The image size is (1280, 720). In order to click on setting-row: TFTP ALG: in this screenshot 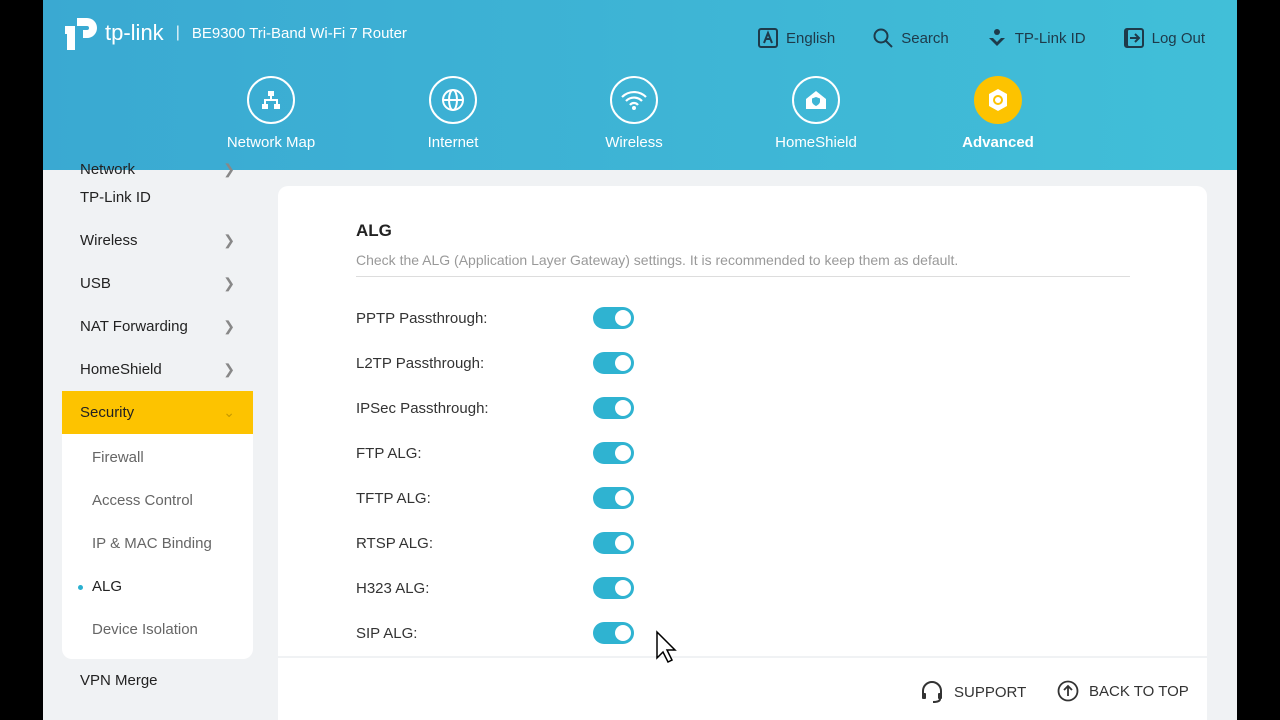, I will do `click(495, 498)`.